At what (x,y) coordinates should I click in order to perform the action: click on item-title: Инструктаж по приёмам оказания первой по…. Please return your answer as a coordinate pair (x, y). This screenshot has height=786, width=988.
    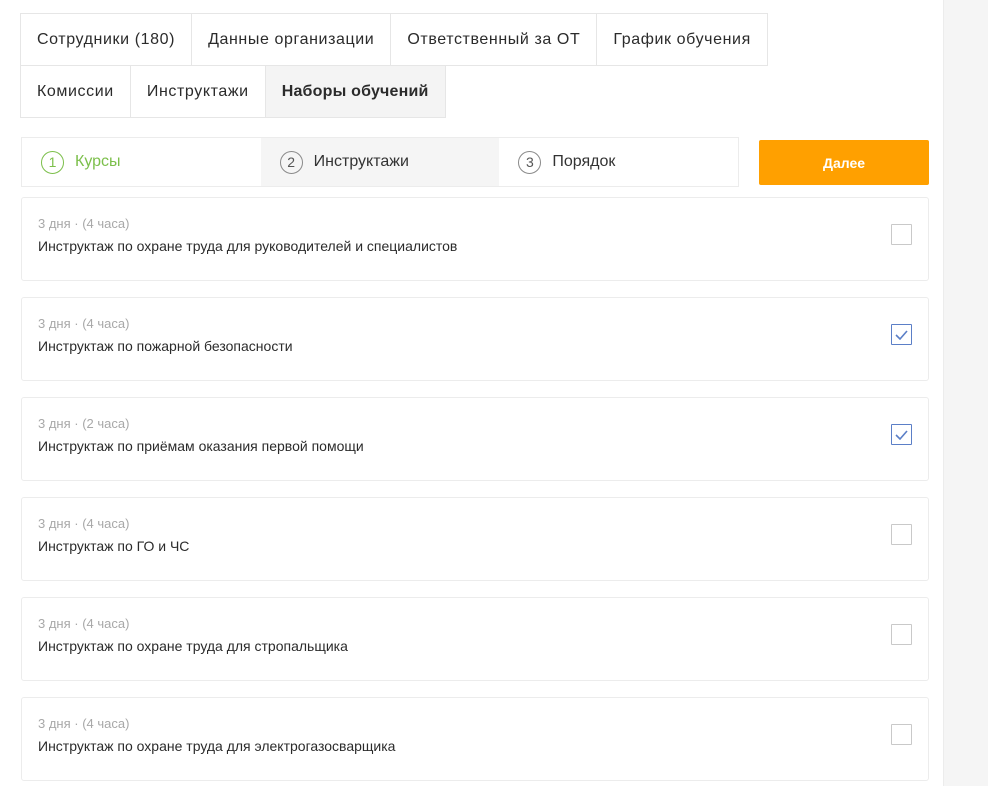
    Looking at the image, I should click on (201, 446).